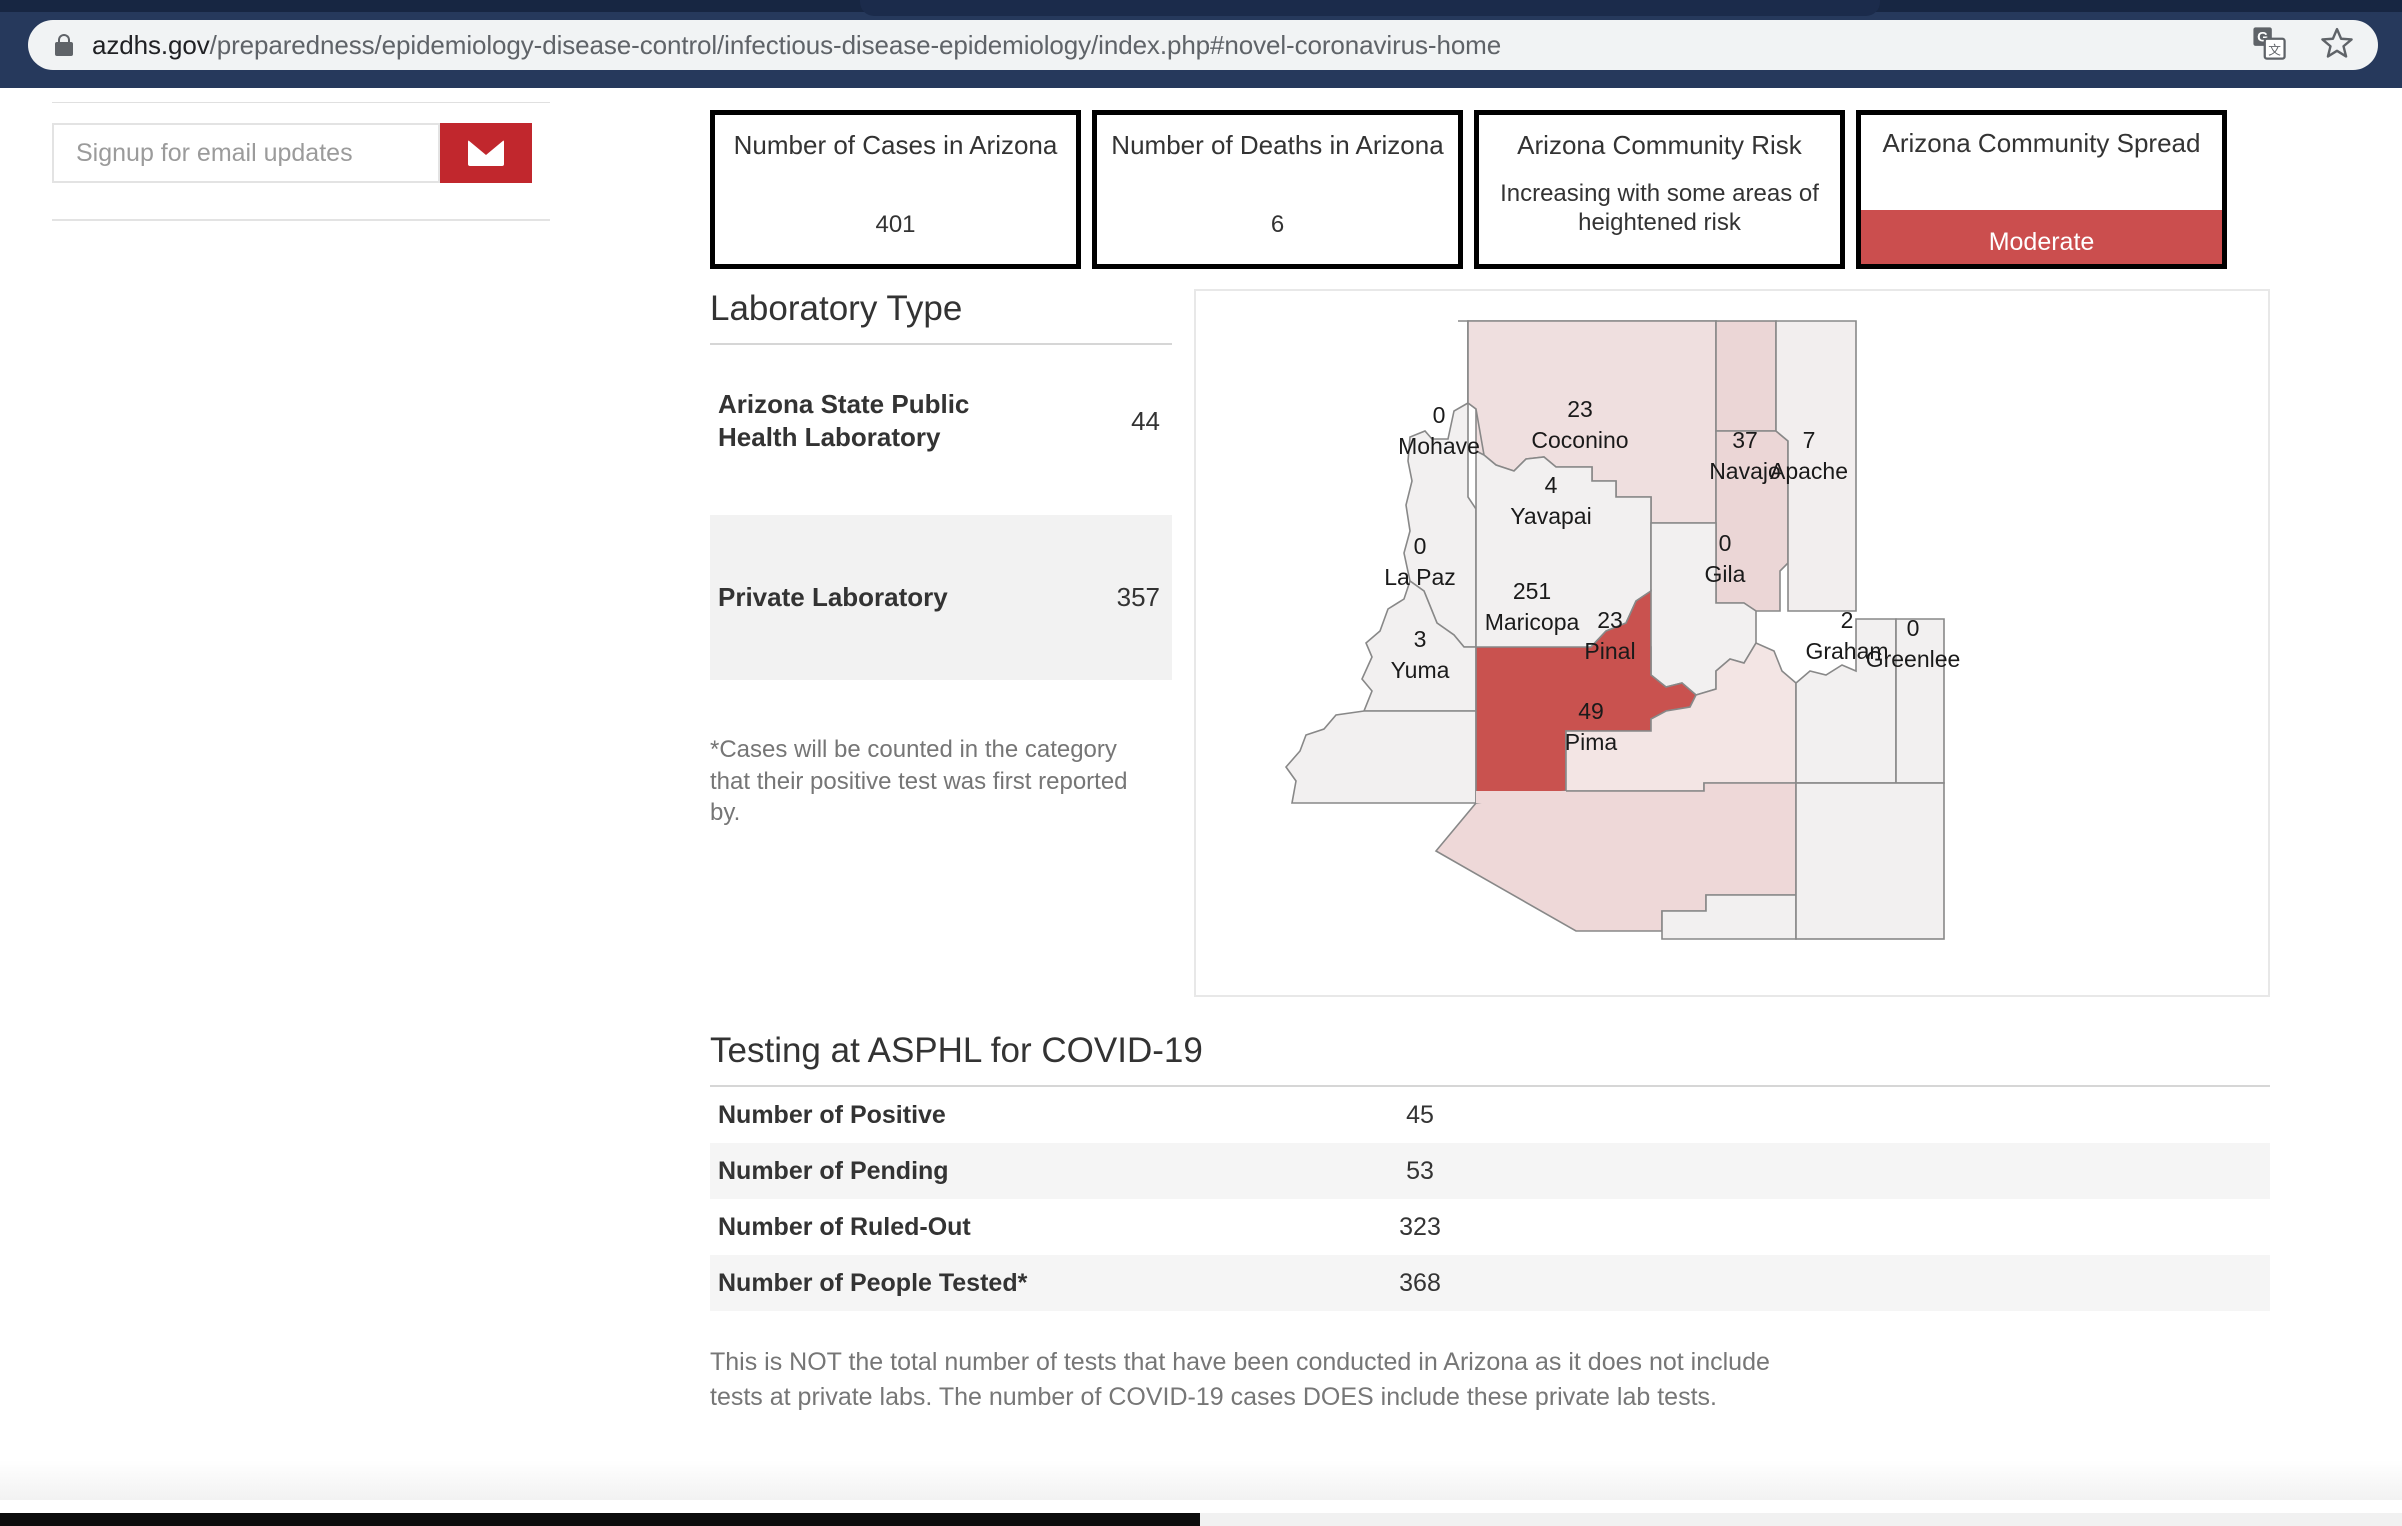 The height and width of the screenshot is (1526, 2402). What do you see at coordinates (1550, 516) in the screenshot?
I see `svg-text: Yavapai` at bounding box center [1550, 516].